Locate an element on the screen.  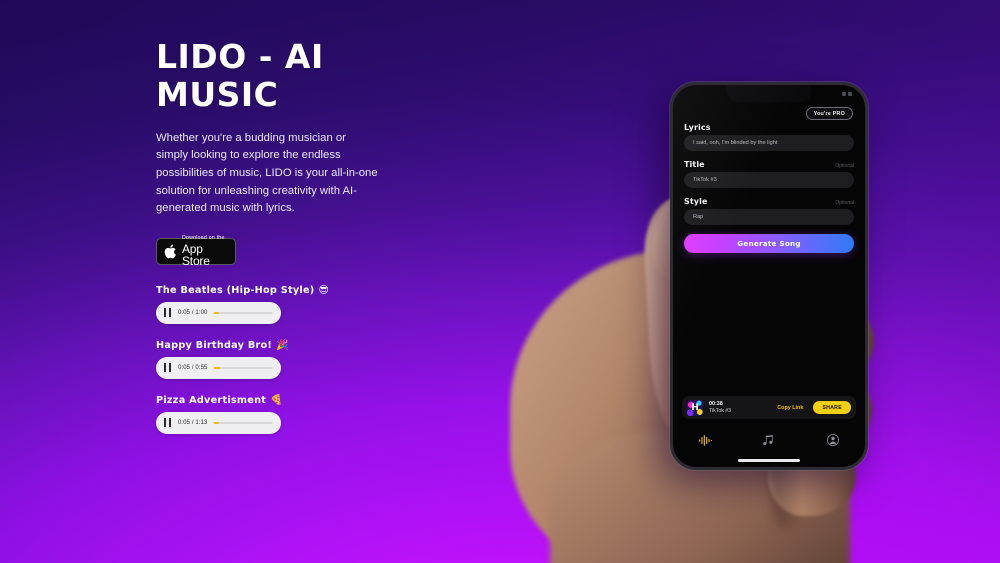
wifi-icon is located at coordinates (850, 94).